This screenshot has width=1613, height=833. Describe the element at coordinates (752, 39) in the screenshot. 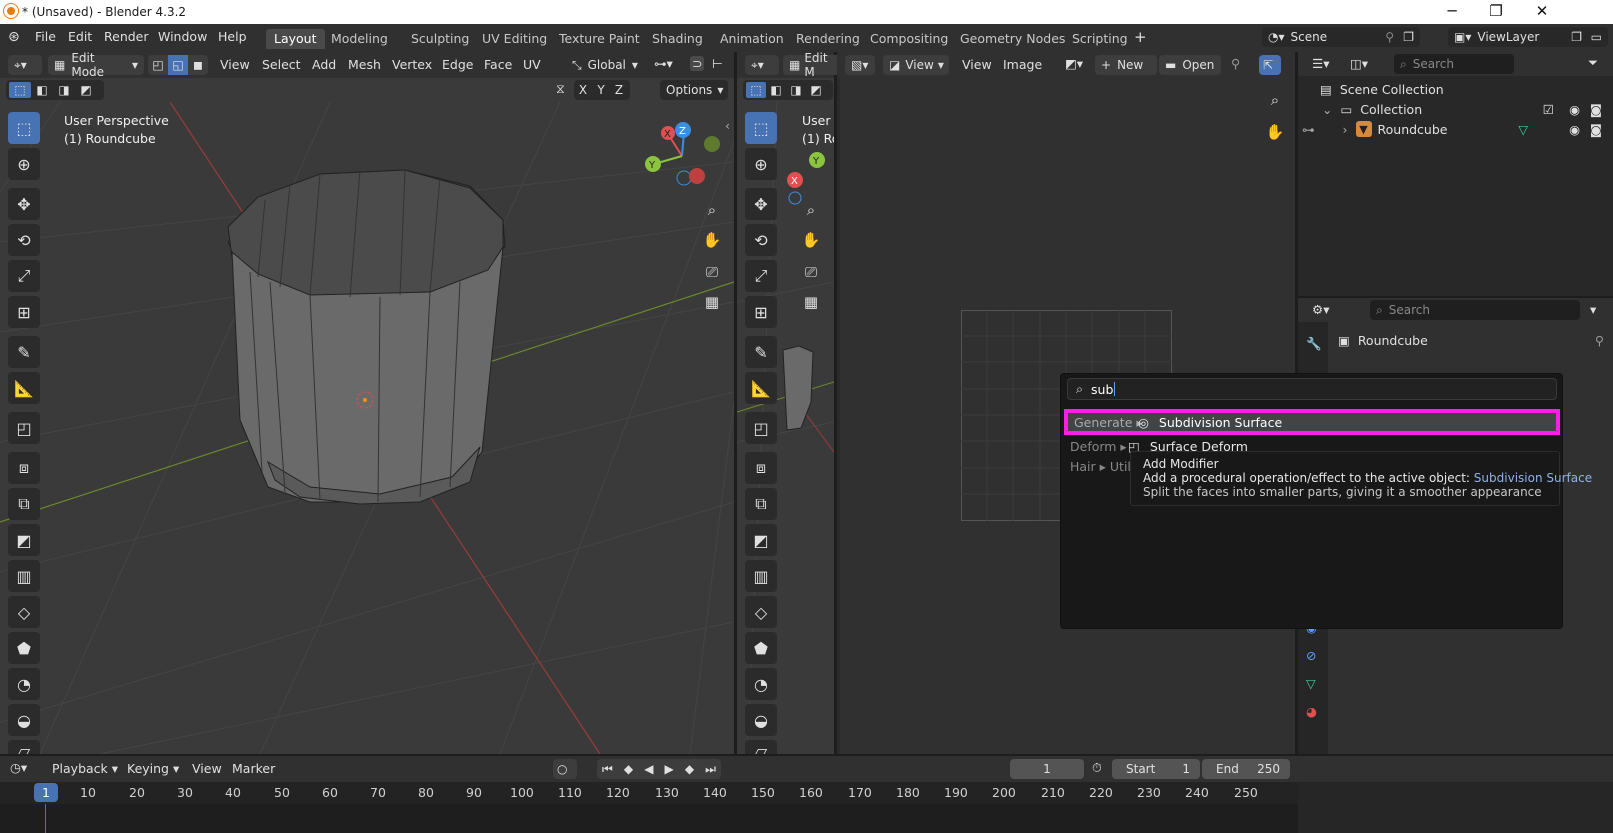

I see `tab-animation: Animation` at that location.